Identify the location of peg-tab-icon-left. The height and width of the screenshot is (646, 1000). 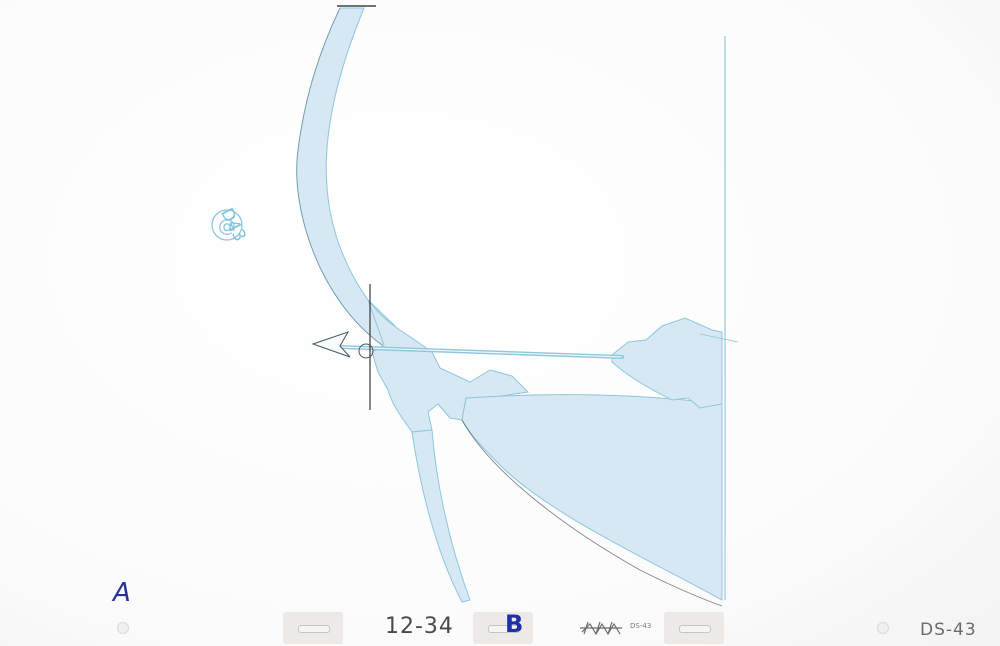
(313, 628).